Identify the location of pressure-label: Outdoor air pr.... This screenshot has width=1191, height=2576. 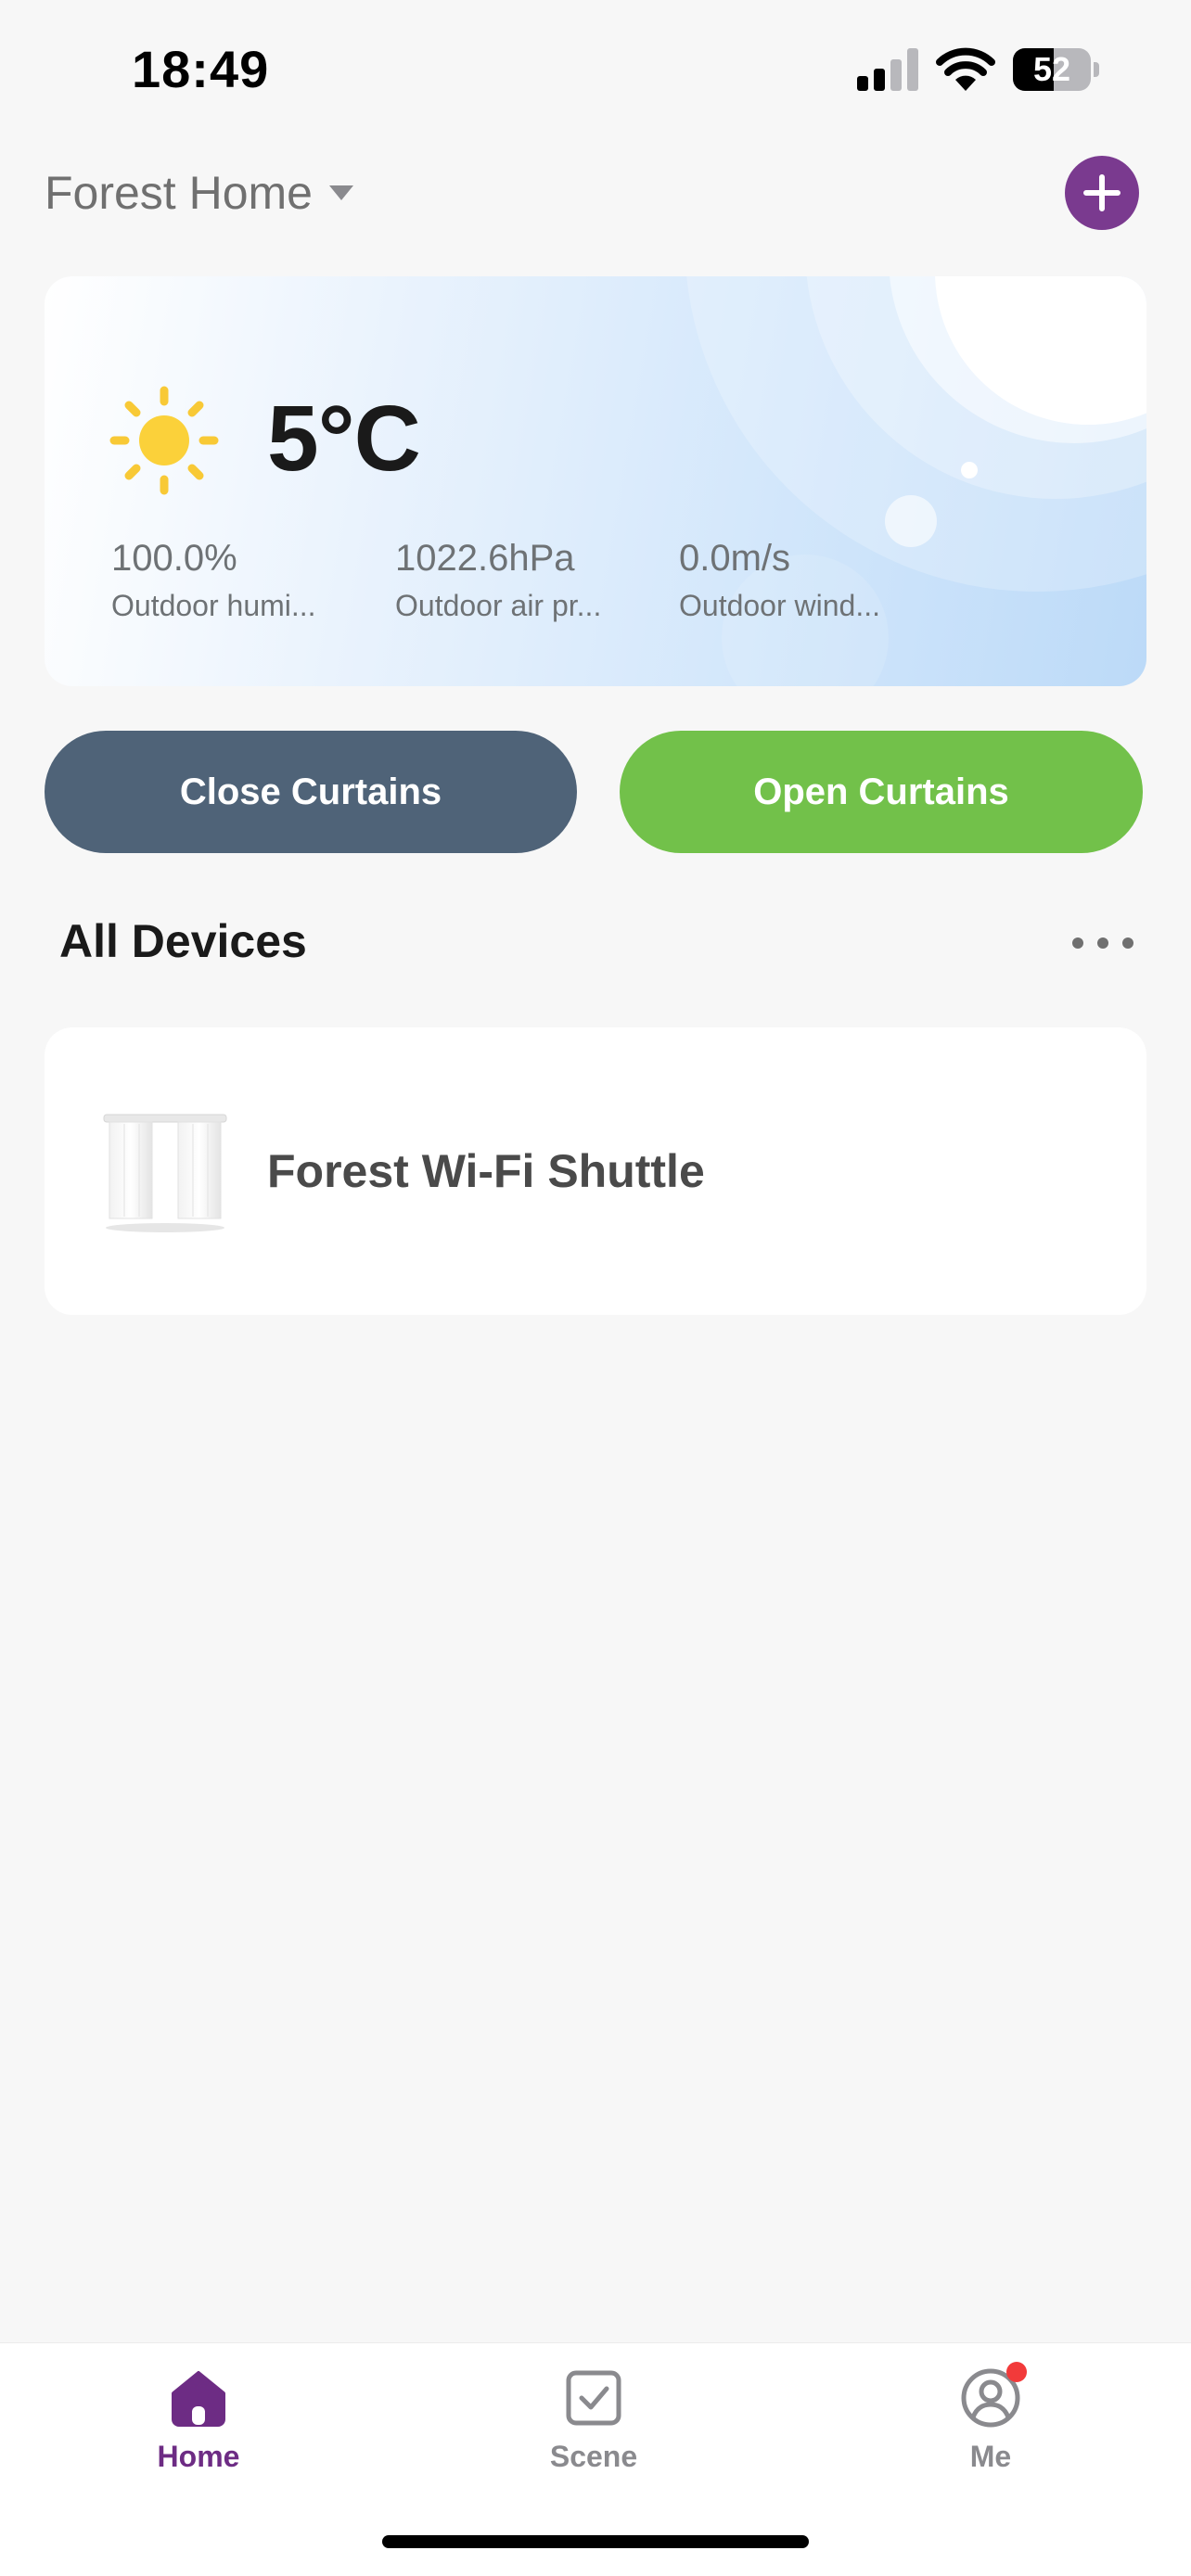
(499, 605).